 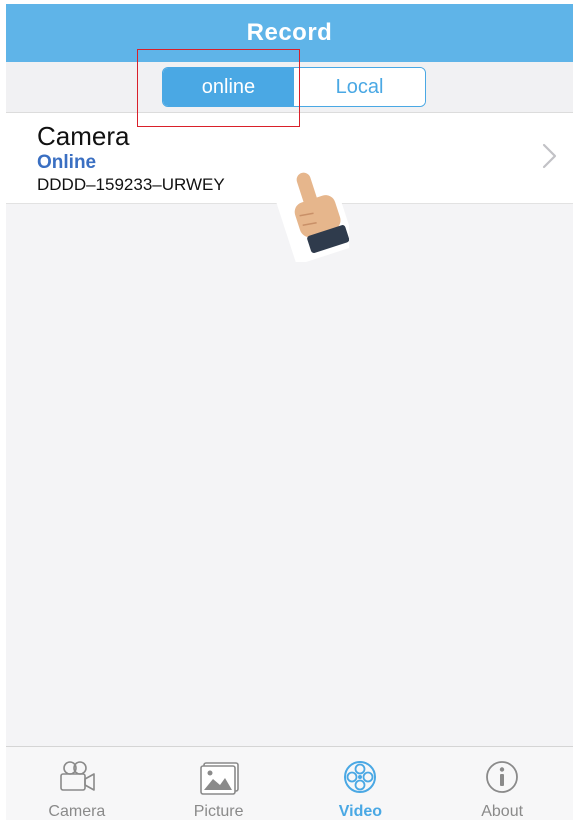 I want to click on tab-about: About, so click(x=502, y=783).